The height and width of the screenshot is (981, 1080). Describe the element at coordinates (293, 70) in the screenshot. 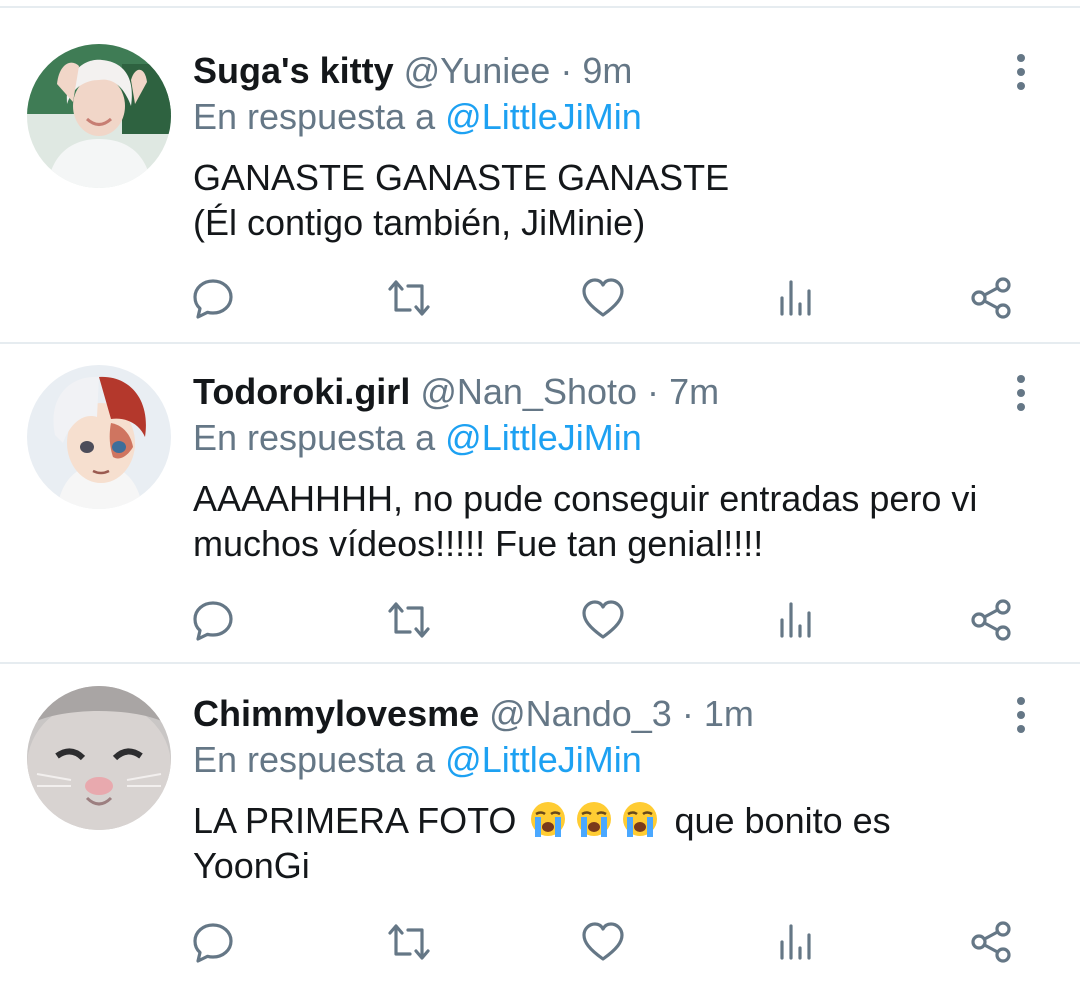

I see `display-name: Suga's kitty` at that location.